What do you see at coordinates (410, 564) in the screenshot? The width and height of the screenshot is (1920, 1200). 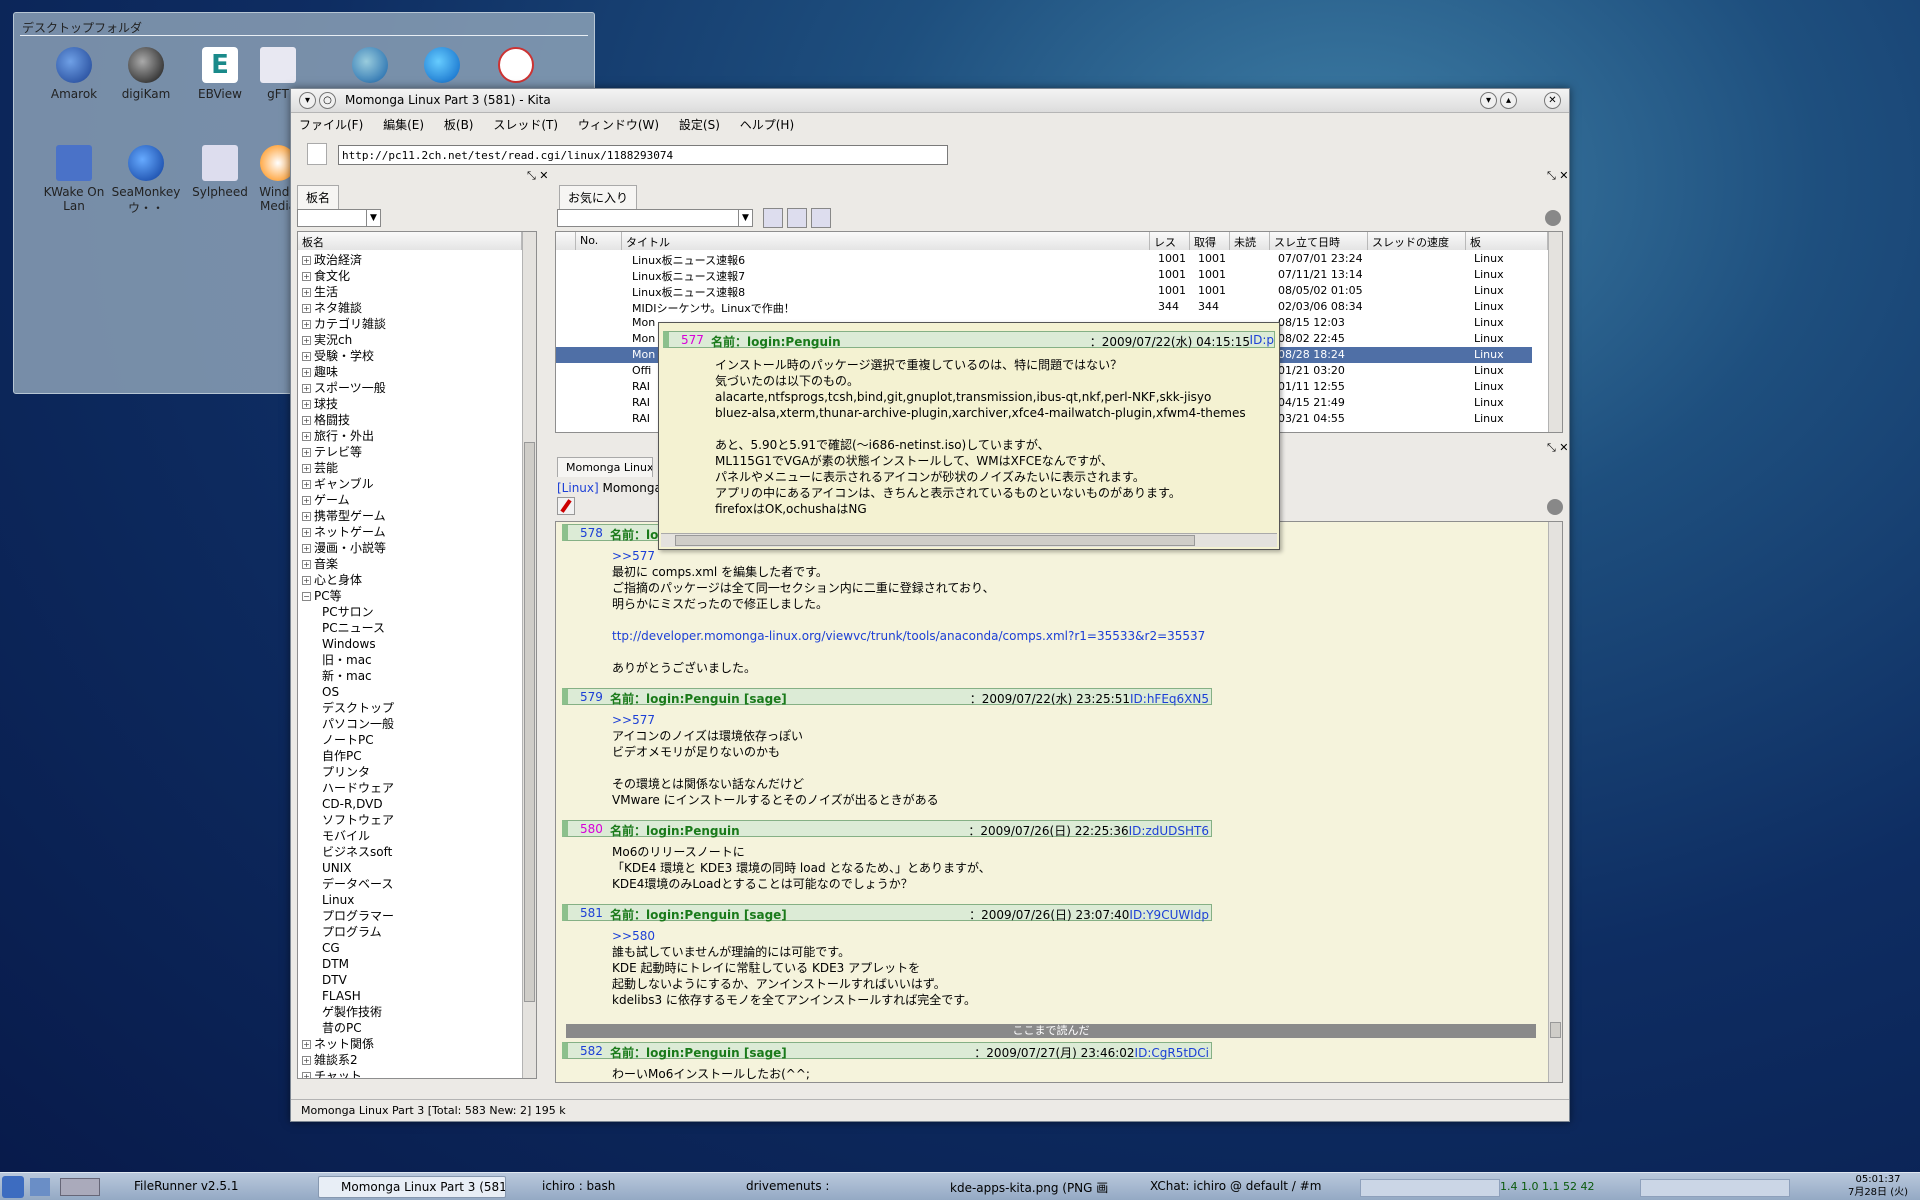 I see `board-category: + 音楽` at bounding box center [410, 564].